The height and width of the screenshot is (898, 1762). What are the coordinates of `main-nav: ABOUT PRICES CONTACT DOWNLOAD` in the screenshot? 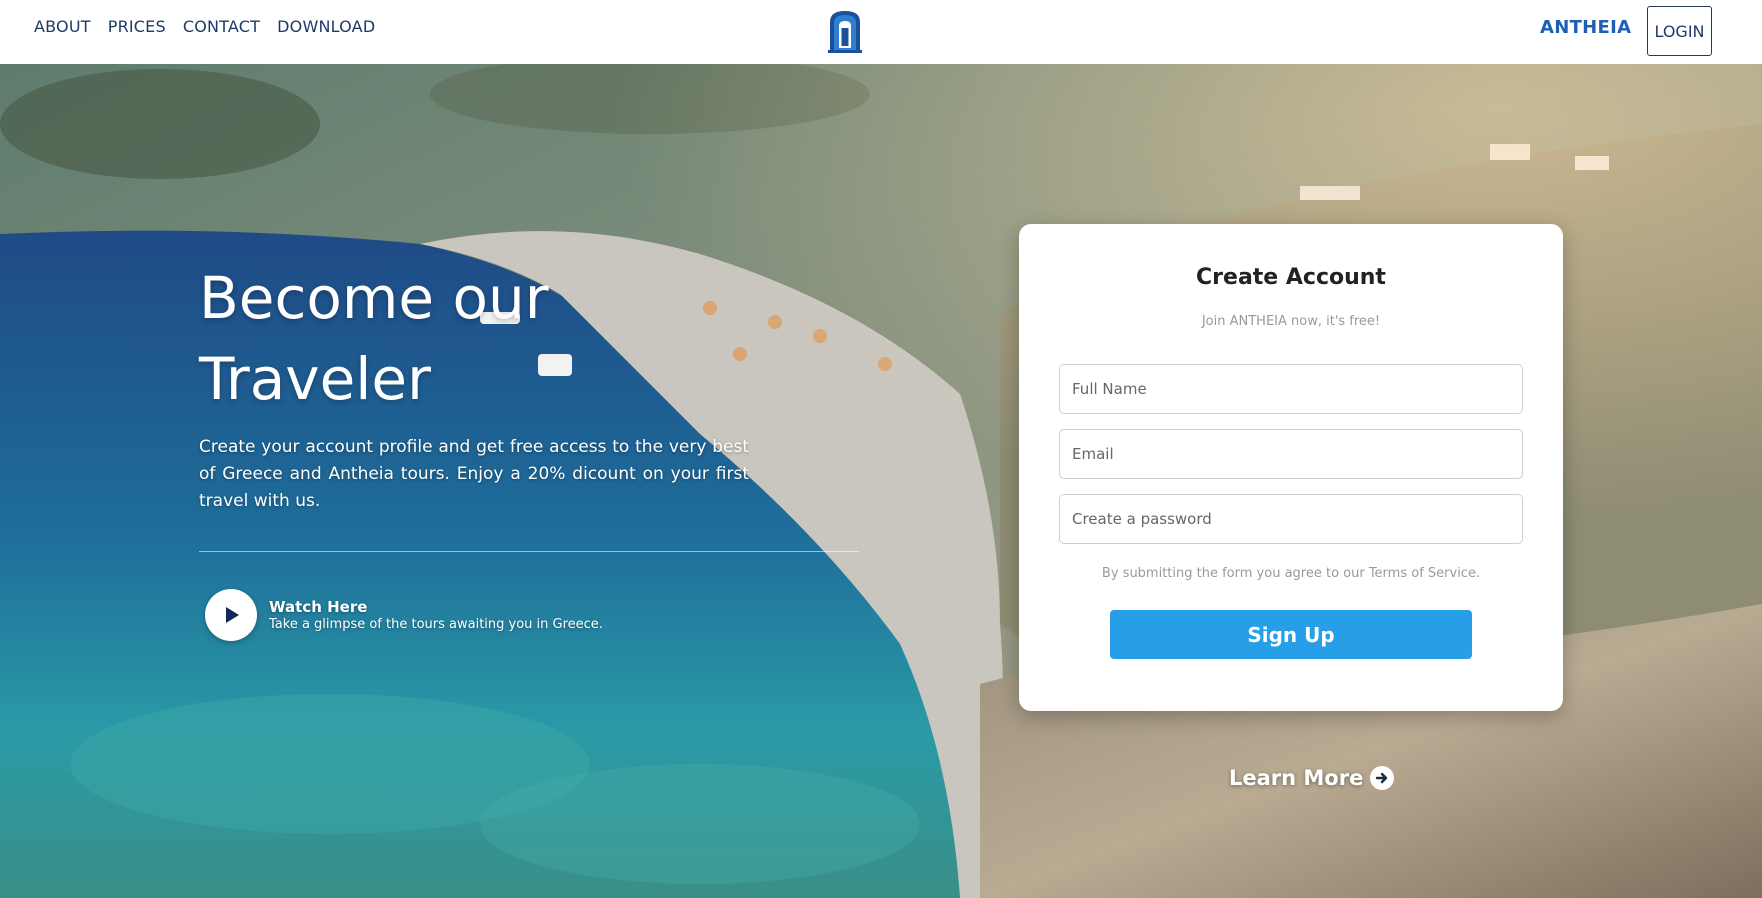 It's located at (213, 27).